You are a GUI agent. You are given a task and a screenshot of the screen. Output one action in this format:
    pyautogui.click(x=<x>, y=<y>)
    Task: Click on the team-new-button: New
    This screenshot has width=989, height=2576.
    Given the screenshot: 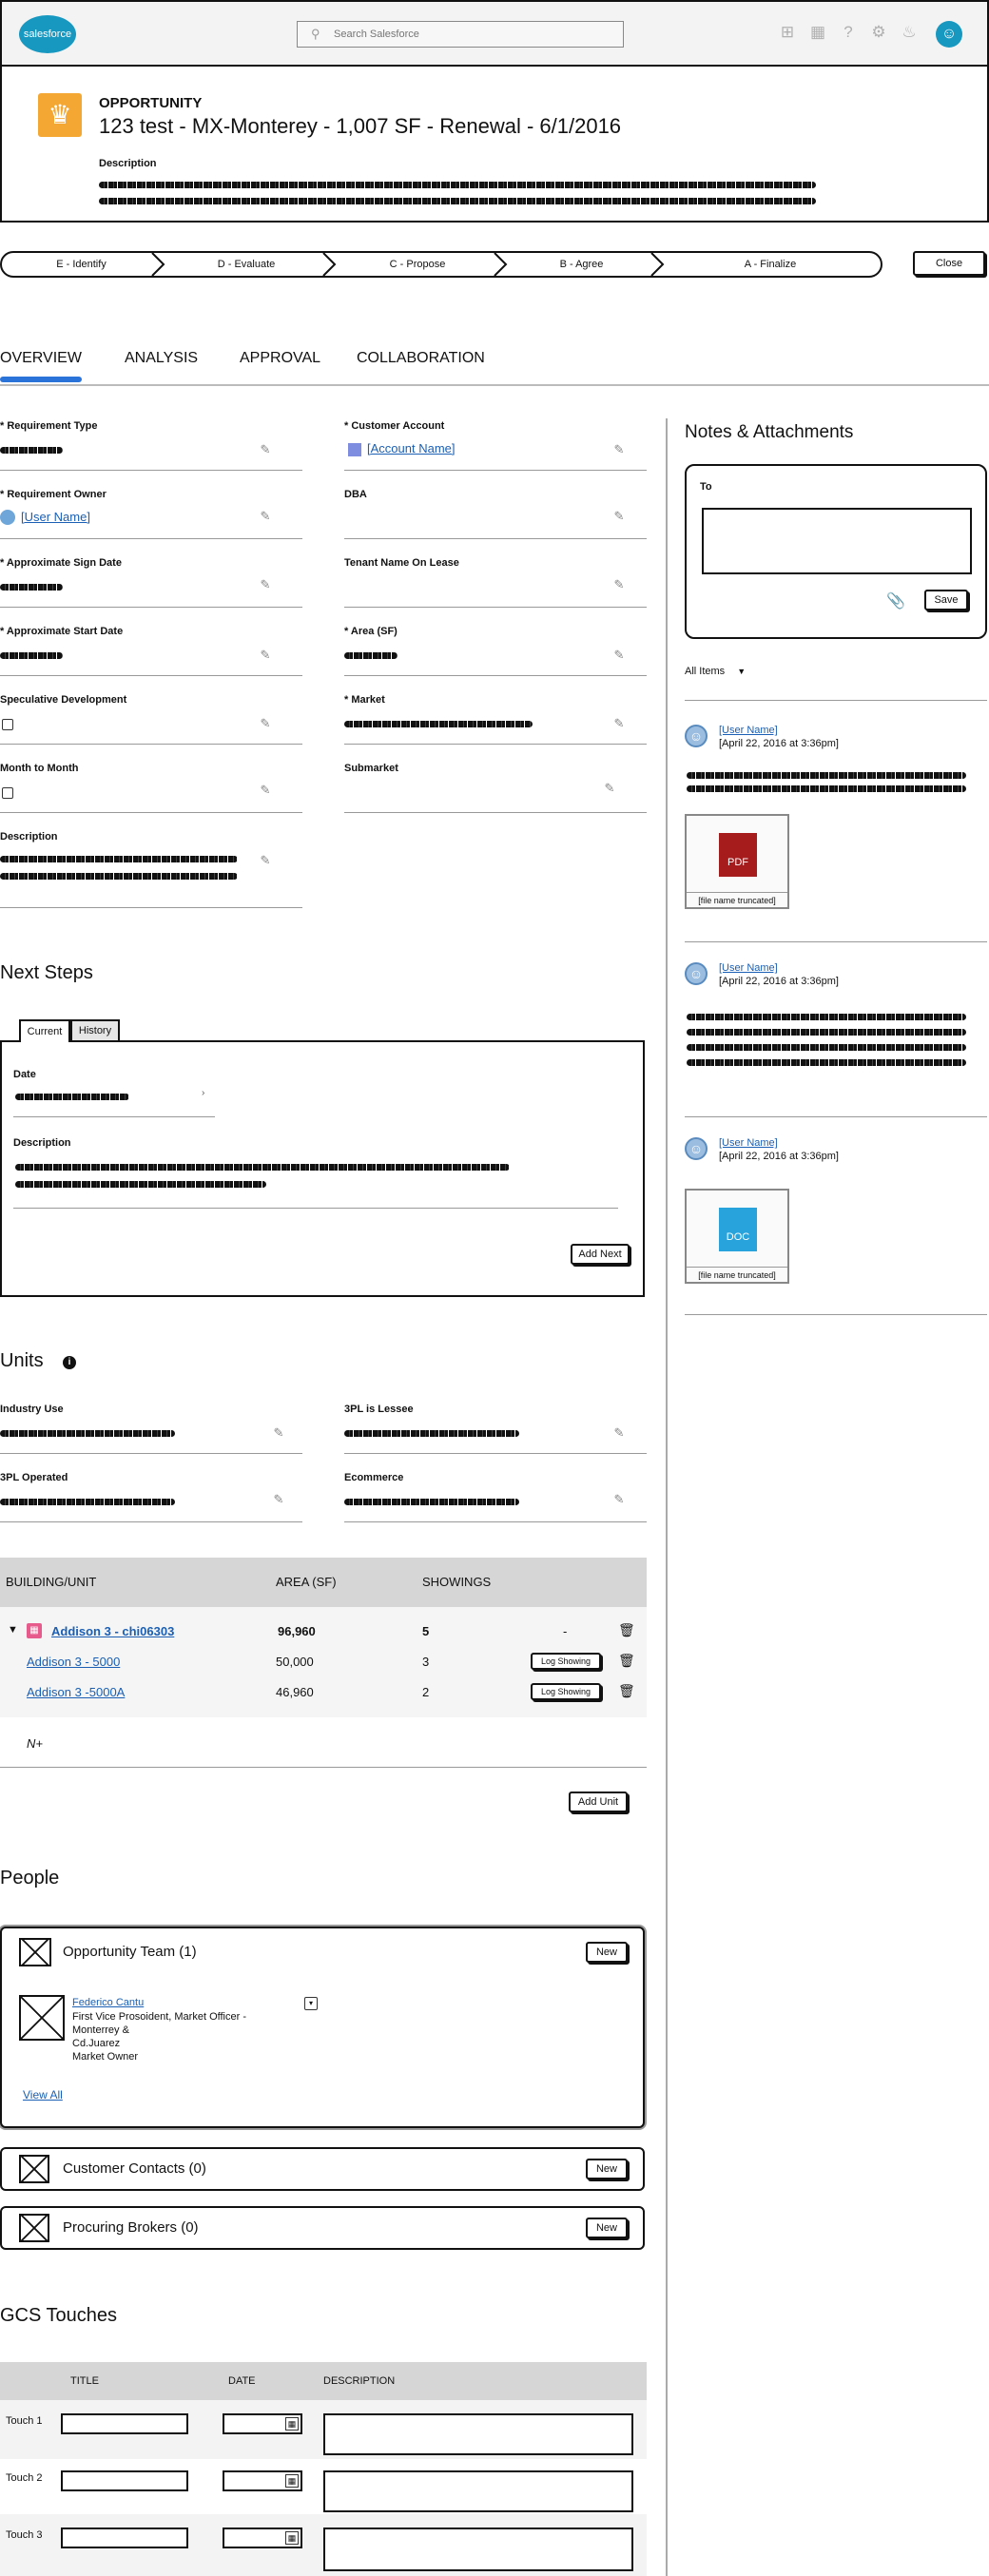 What is the action you would take?
    pyautogui.click(x=607, y=1952)
    